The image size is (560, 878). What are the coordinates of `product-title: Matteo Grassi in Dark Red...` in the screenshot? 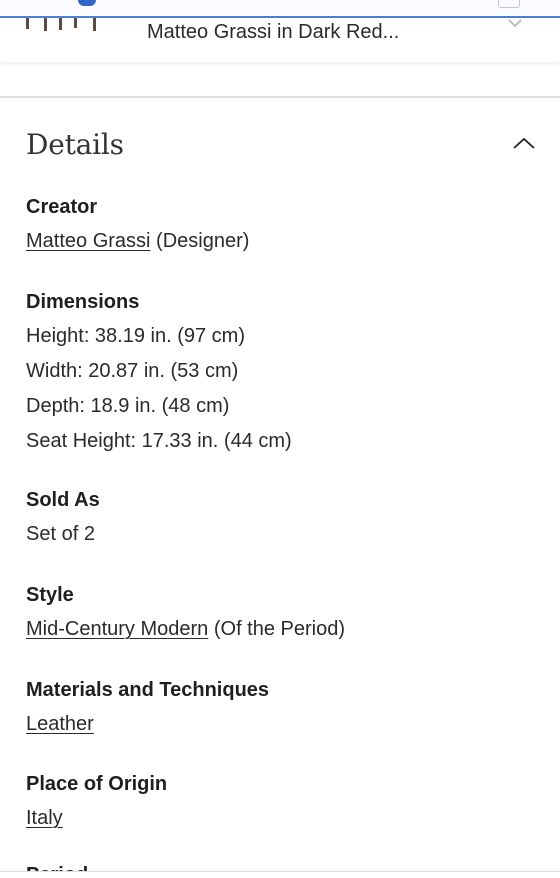 It's located at (273, 32).